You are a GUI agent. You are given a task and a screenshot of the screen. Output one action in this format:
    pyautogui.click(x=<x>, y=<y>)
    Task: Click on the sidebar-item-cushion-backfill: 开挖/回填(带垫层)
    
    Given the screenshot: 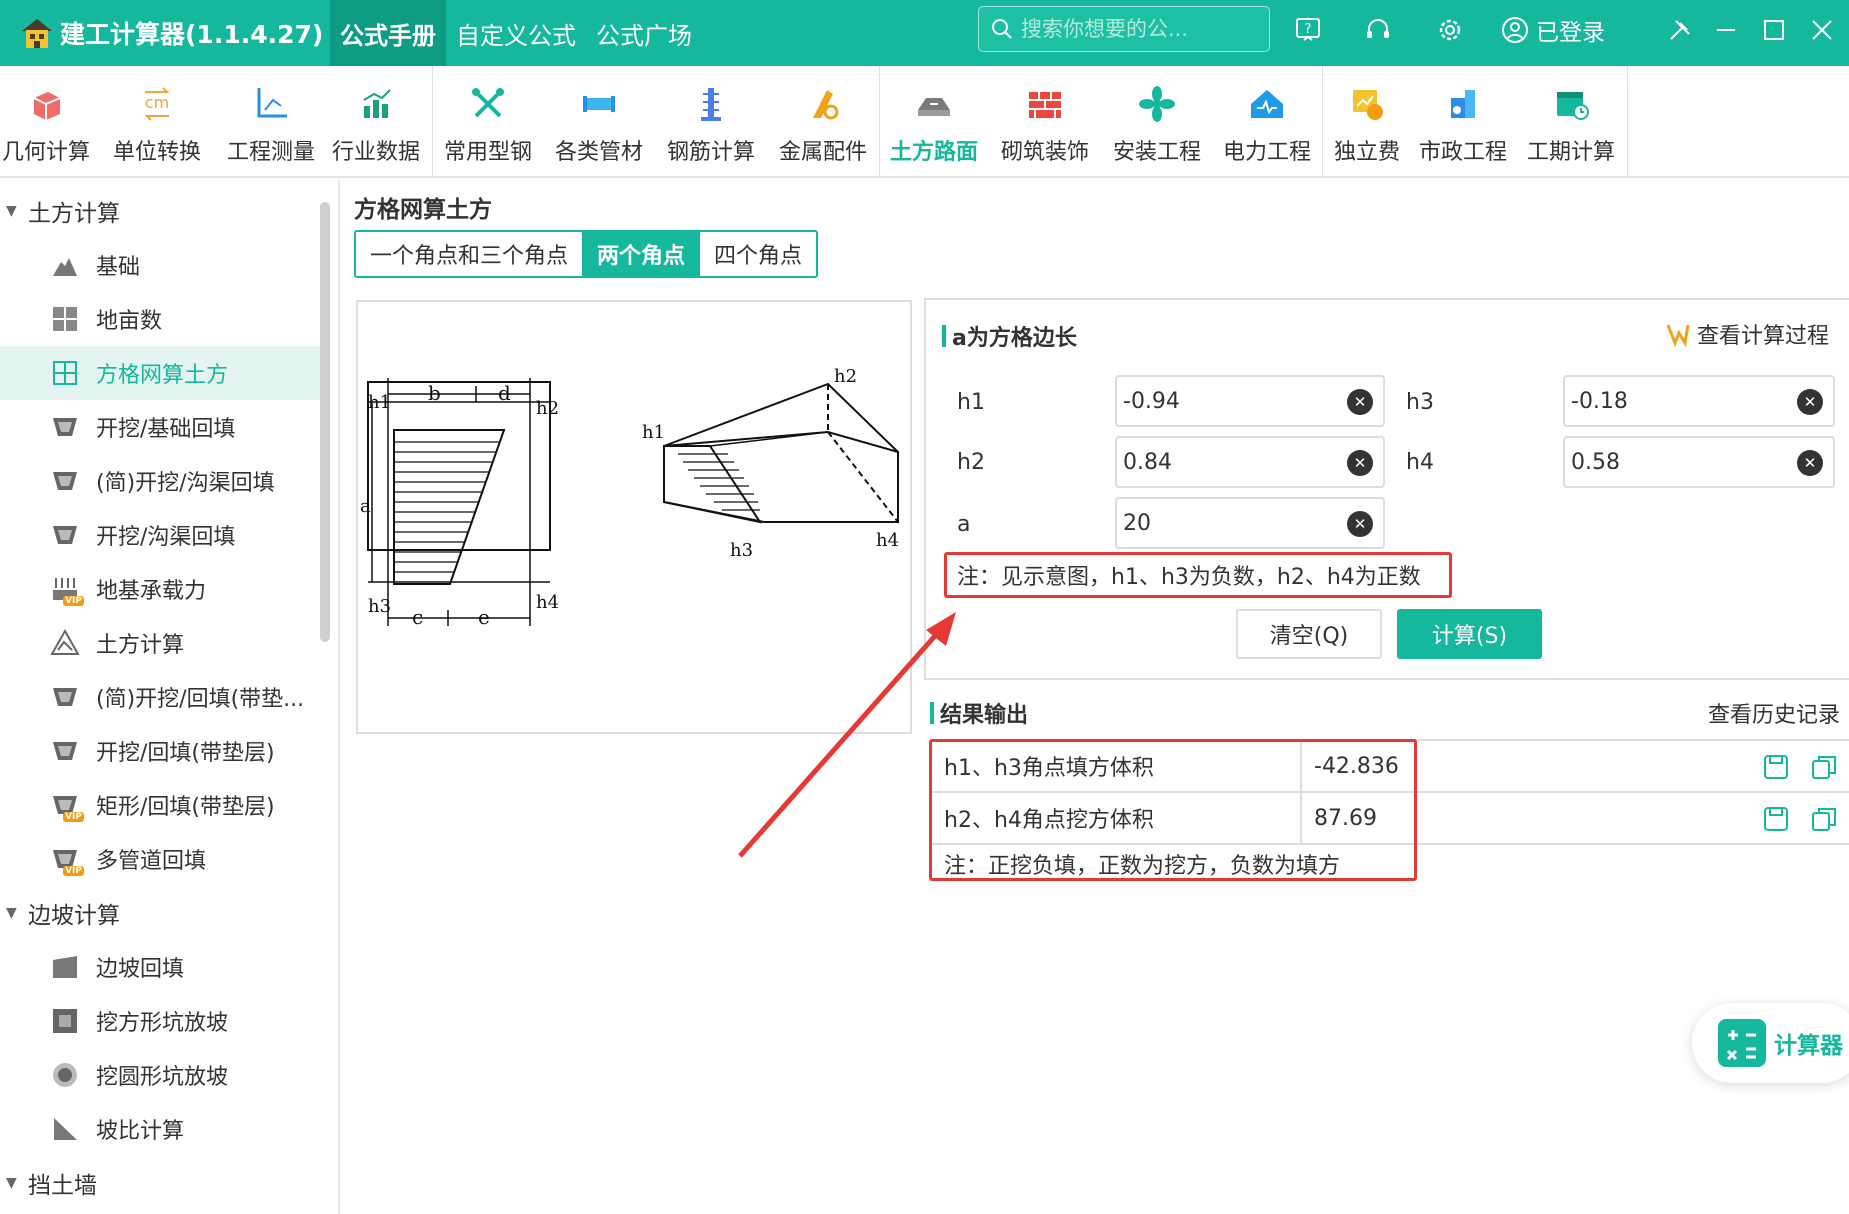 What is the action you would take?
    pyautogui.click(x=169, y=751)
    